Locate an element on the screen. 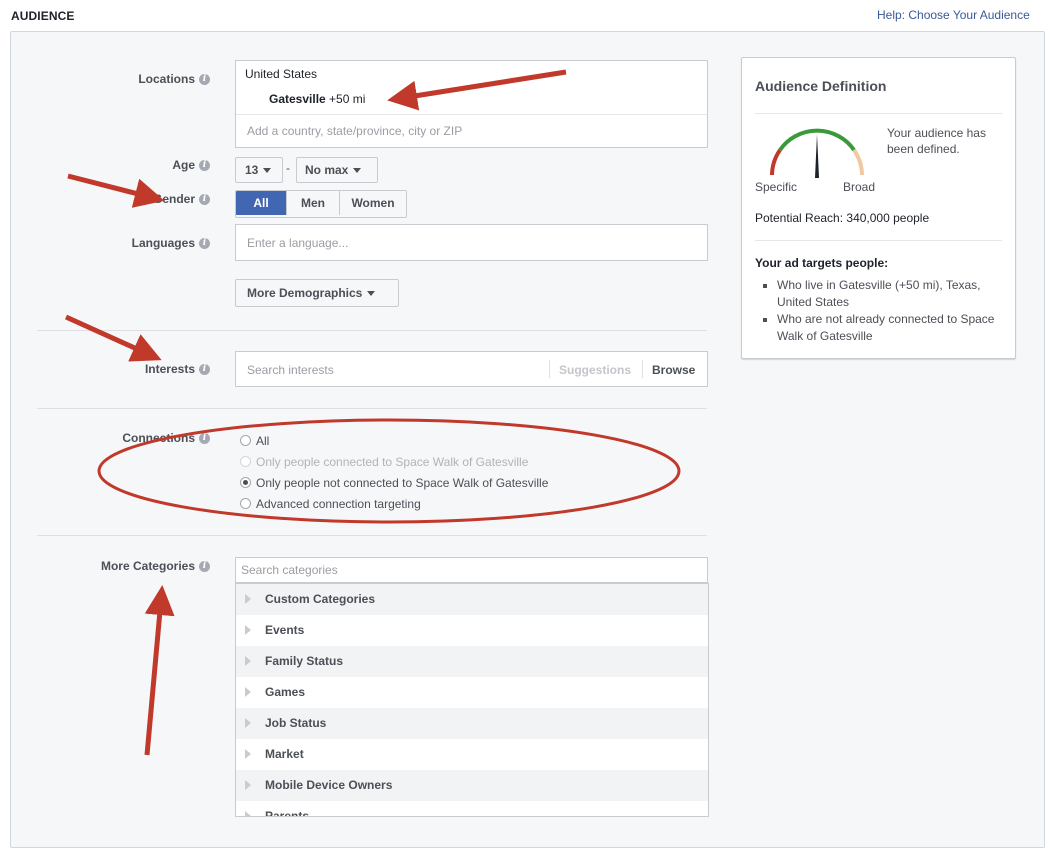  gender-label: Gender i is located at coordinates (110, 199).